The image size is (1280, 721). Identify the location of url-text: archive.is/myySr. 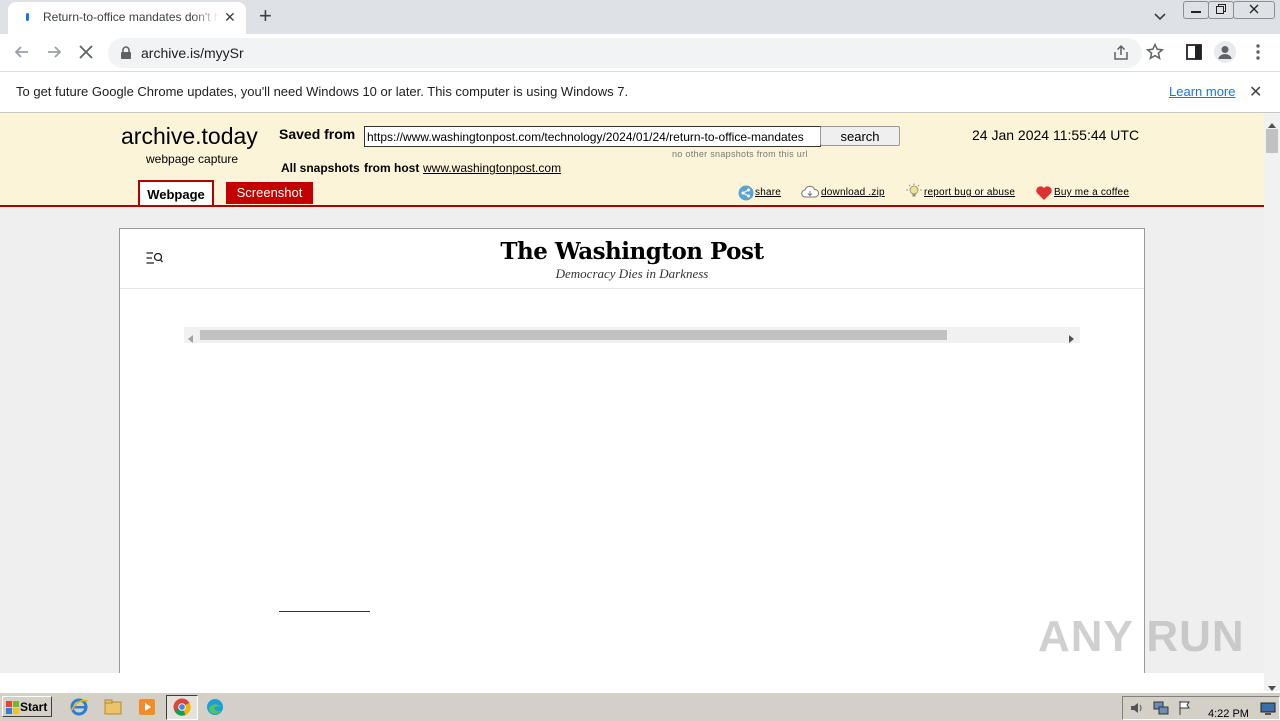
(192, 53).